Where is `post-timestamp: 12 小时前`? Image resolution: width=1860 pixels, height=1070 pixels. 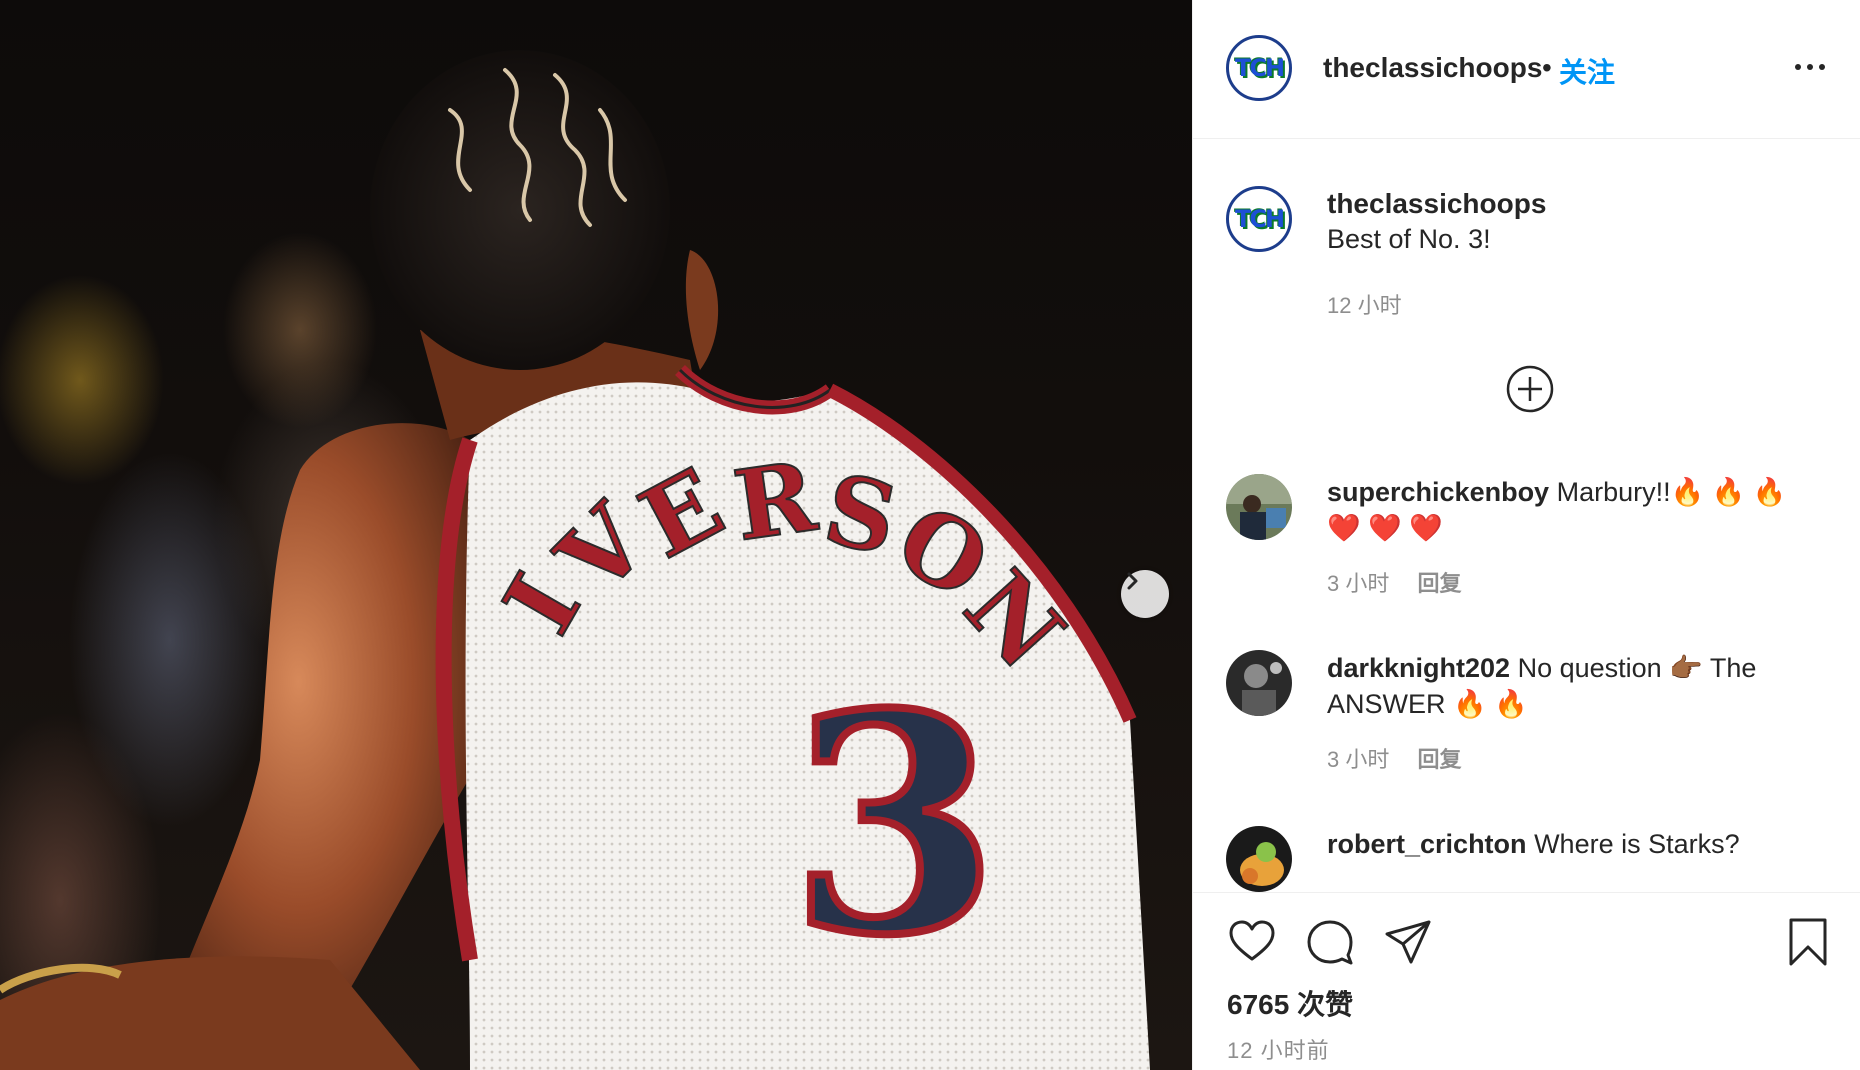 post-timestamp: 12 小时前 is located at coordinates (1278, 1049).